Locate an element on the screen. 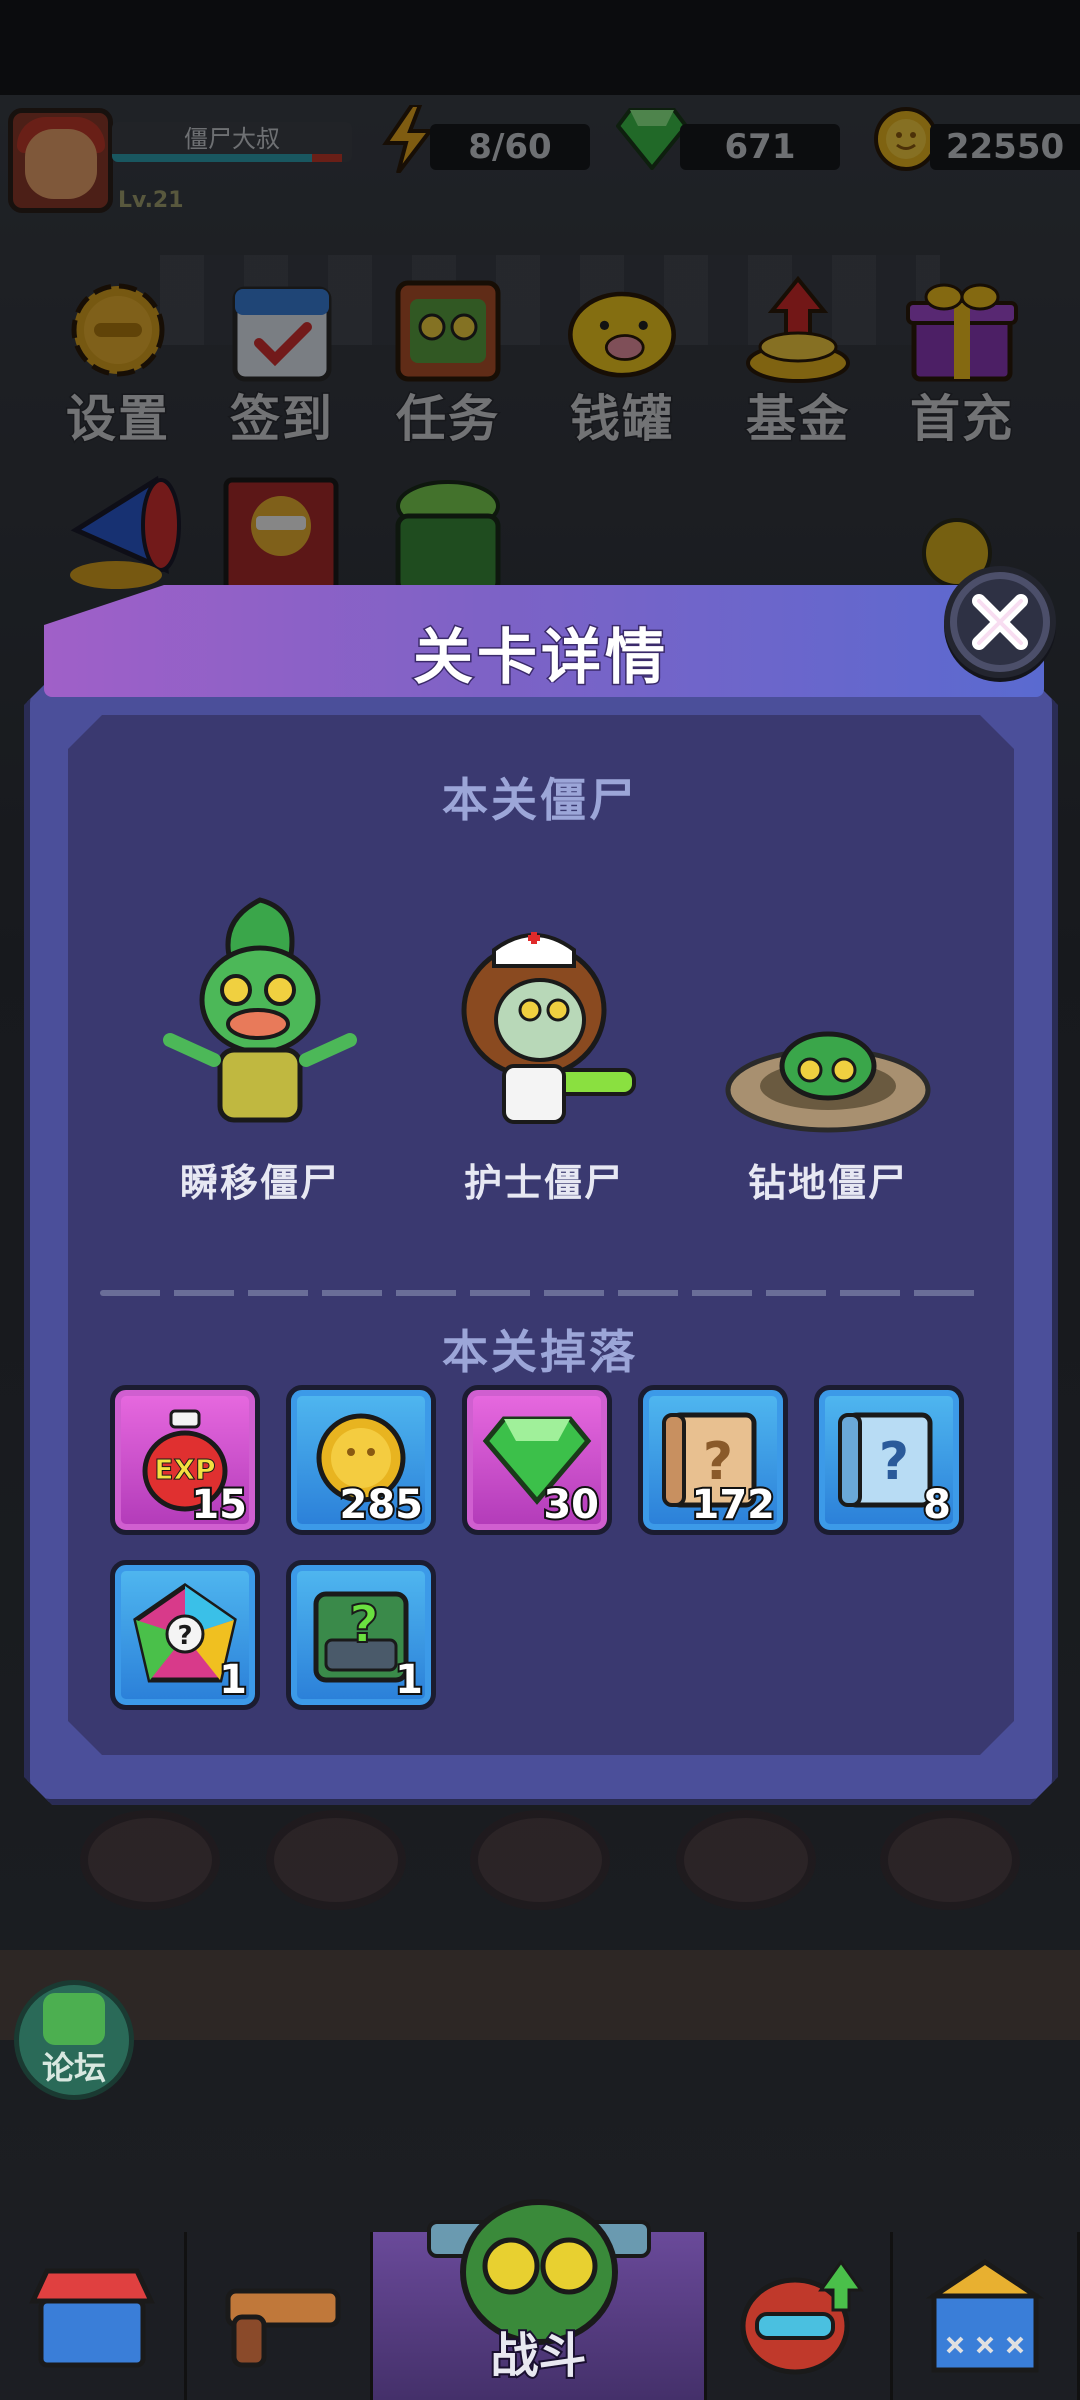 Image resolution: width=1080 pixels, height=2400 pixels. drop-quantity: 285 is located at coordinates (381, 1505).